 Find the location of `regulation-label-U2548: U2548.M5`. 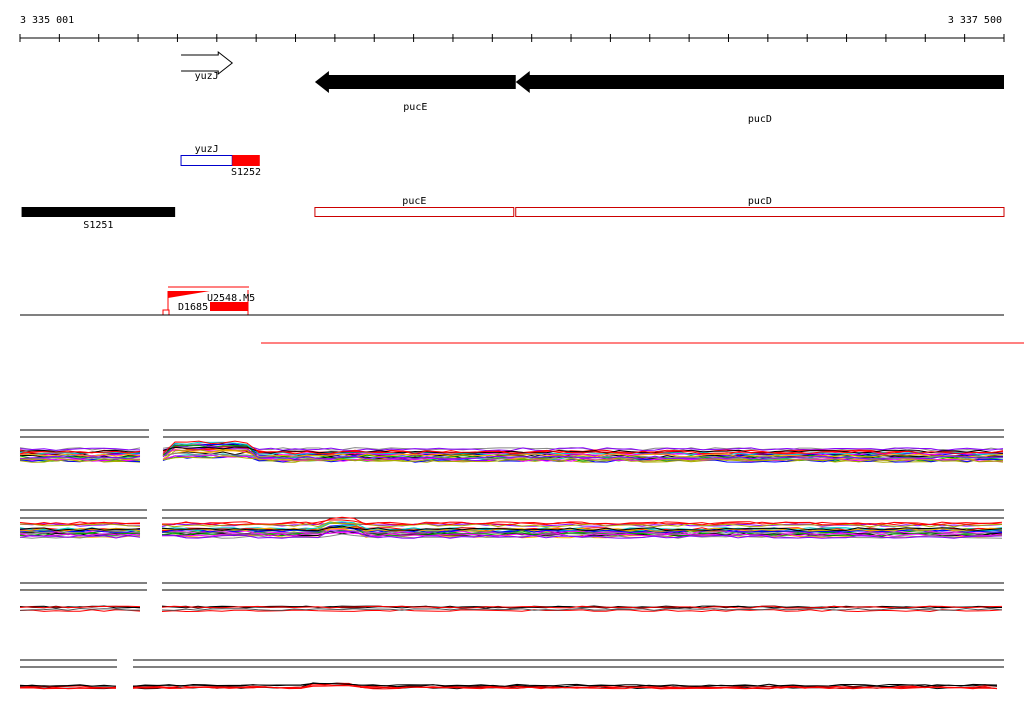

regulation-label-U2548: U2548.M5 is located at coordinates (231, 298).